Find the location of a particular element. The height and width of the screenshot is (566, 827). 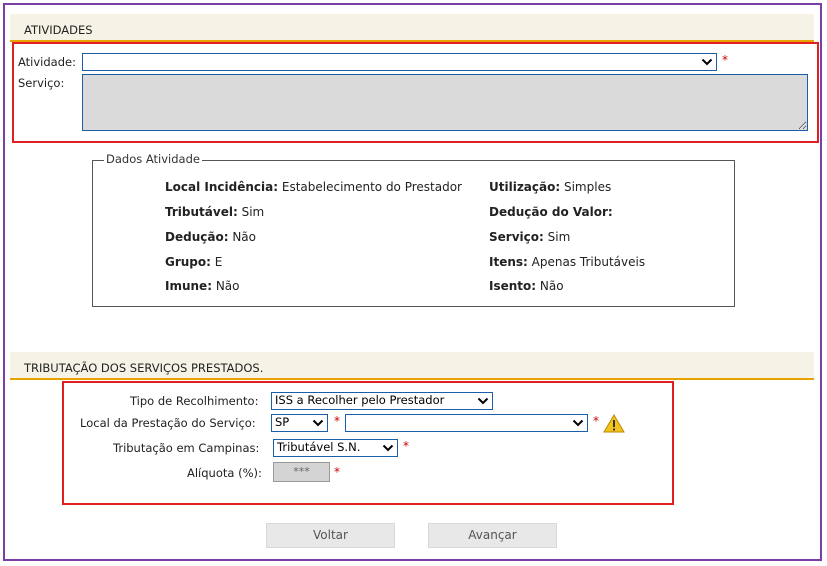

info-utilizacao: Utilização: Simples is located at coordinates (550, 187).